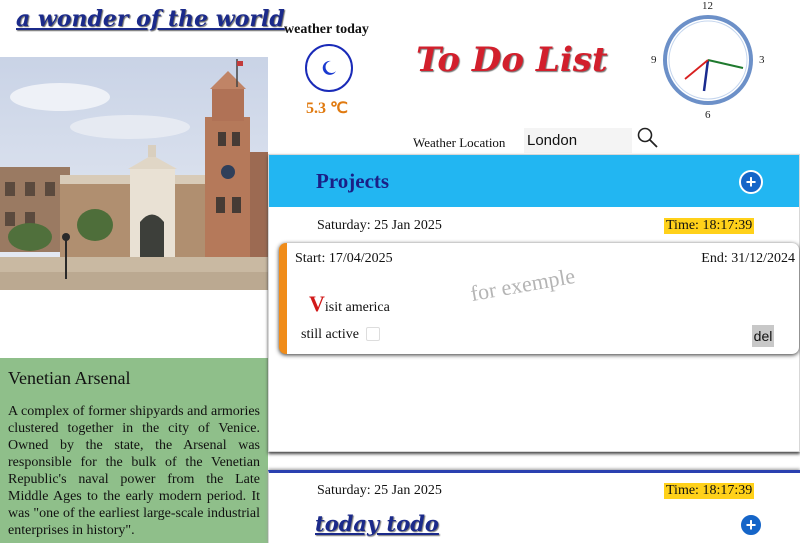 This screenshot has height=543, width=800. Describe the element at coordinates (512, 60) in the screenshot. I see `app-title: To Do List` at that location.